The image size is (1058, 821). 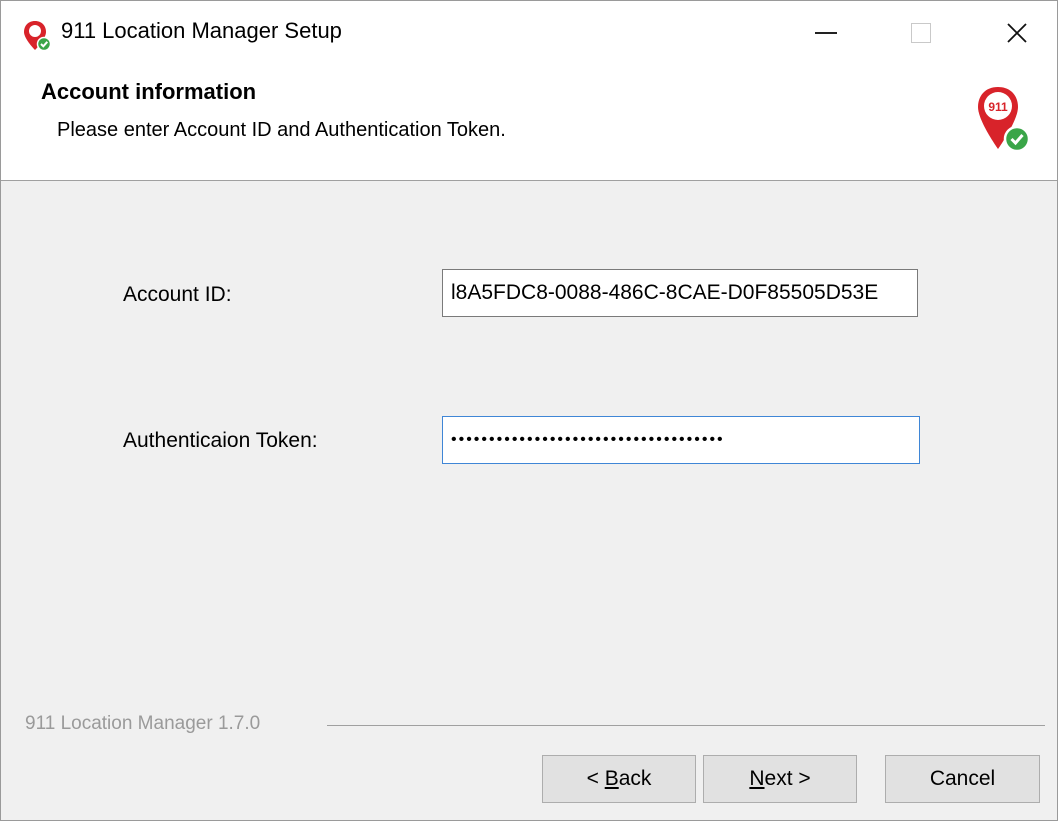 I want to click on minimize-button, so click(x=826, y=33).